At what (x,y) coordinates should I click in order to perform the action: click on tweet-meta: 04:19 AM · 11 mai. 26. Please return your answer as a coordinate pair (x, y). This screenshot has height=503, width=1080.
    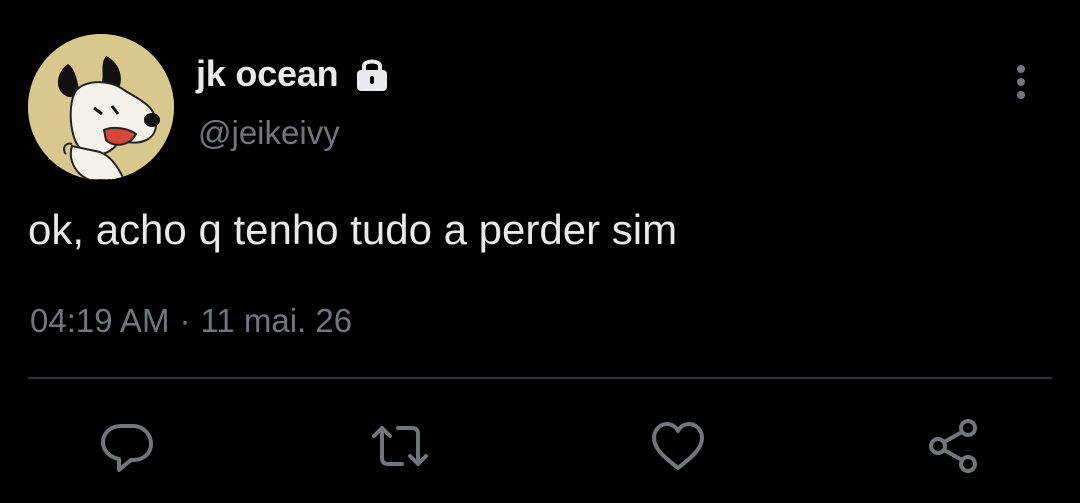
    Looking at the image, I should click on (191, 321).